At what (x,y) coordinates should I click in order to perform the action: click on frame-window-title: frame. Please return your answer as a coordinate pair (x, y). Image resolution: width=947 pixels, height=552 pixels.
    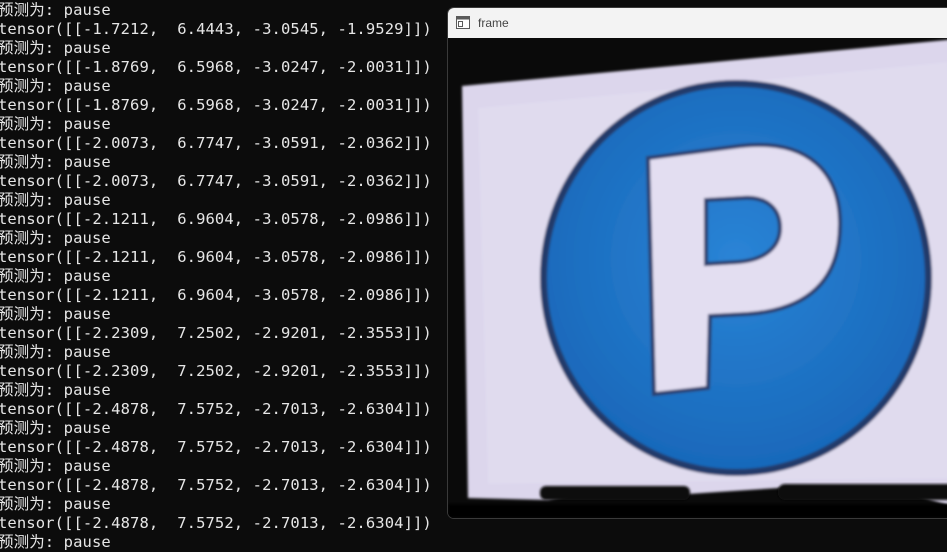
    Looking at the image, I should click on (493, 23).